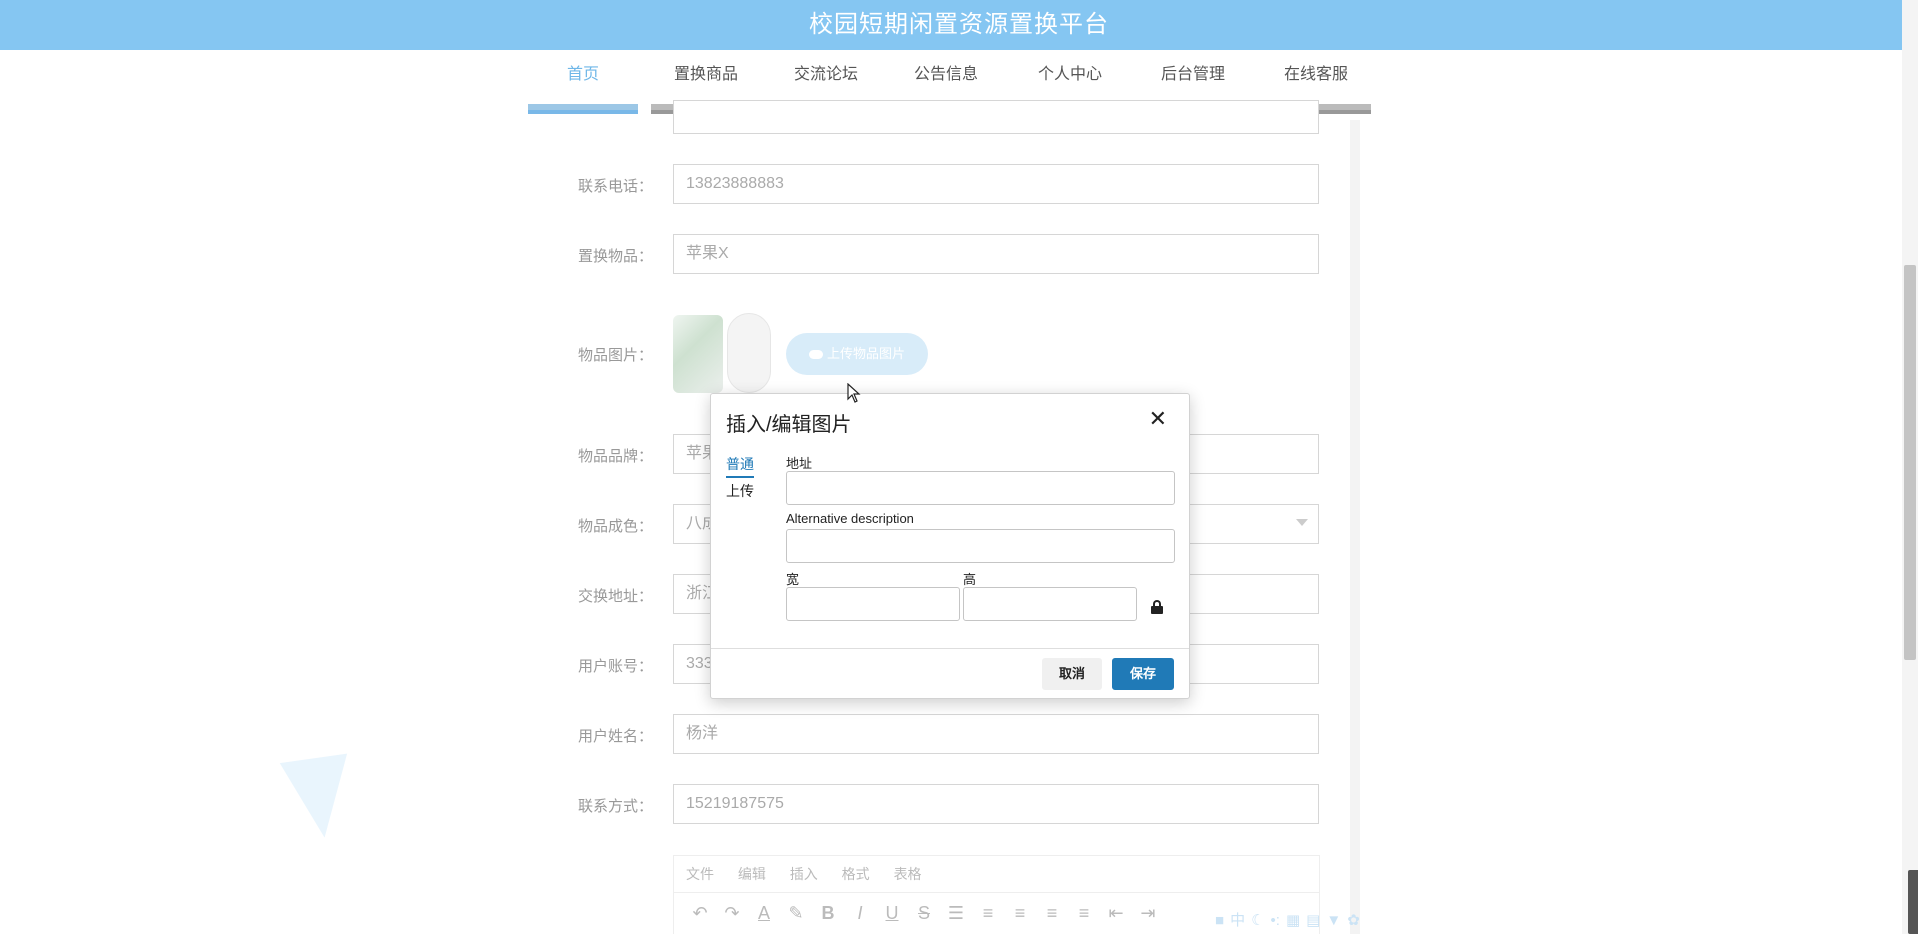 The height and width of the screenshot is (934, 1918). What do you see at coordinates (799, 463) in the screenshot?
I see `url-label: 地址` at bounding box center [799, 463].